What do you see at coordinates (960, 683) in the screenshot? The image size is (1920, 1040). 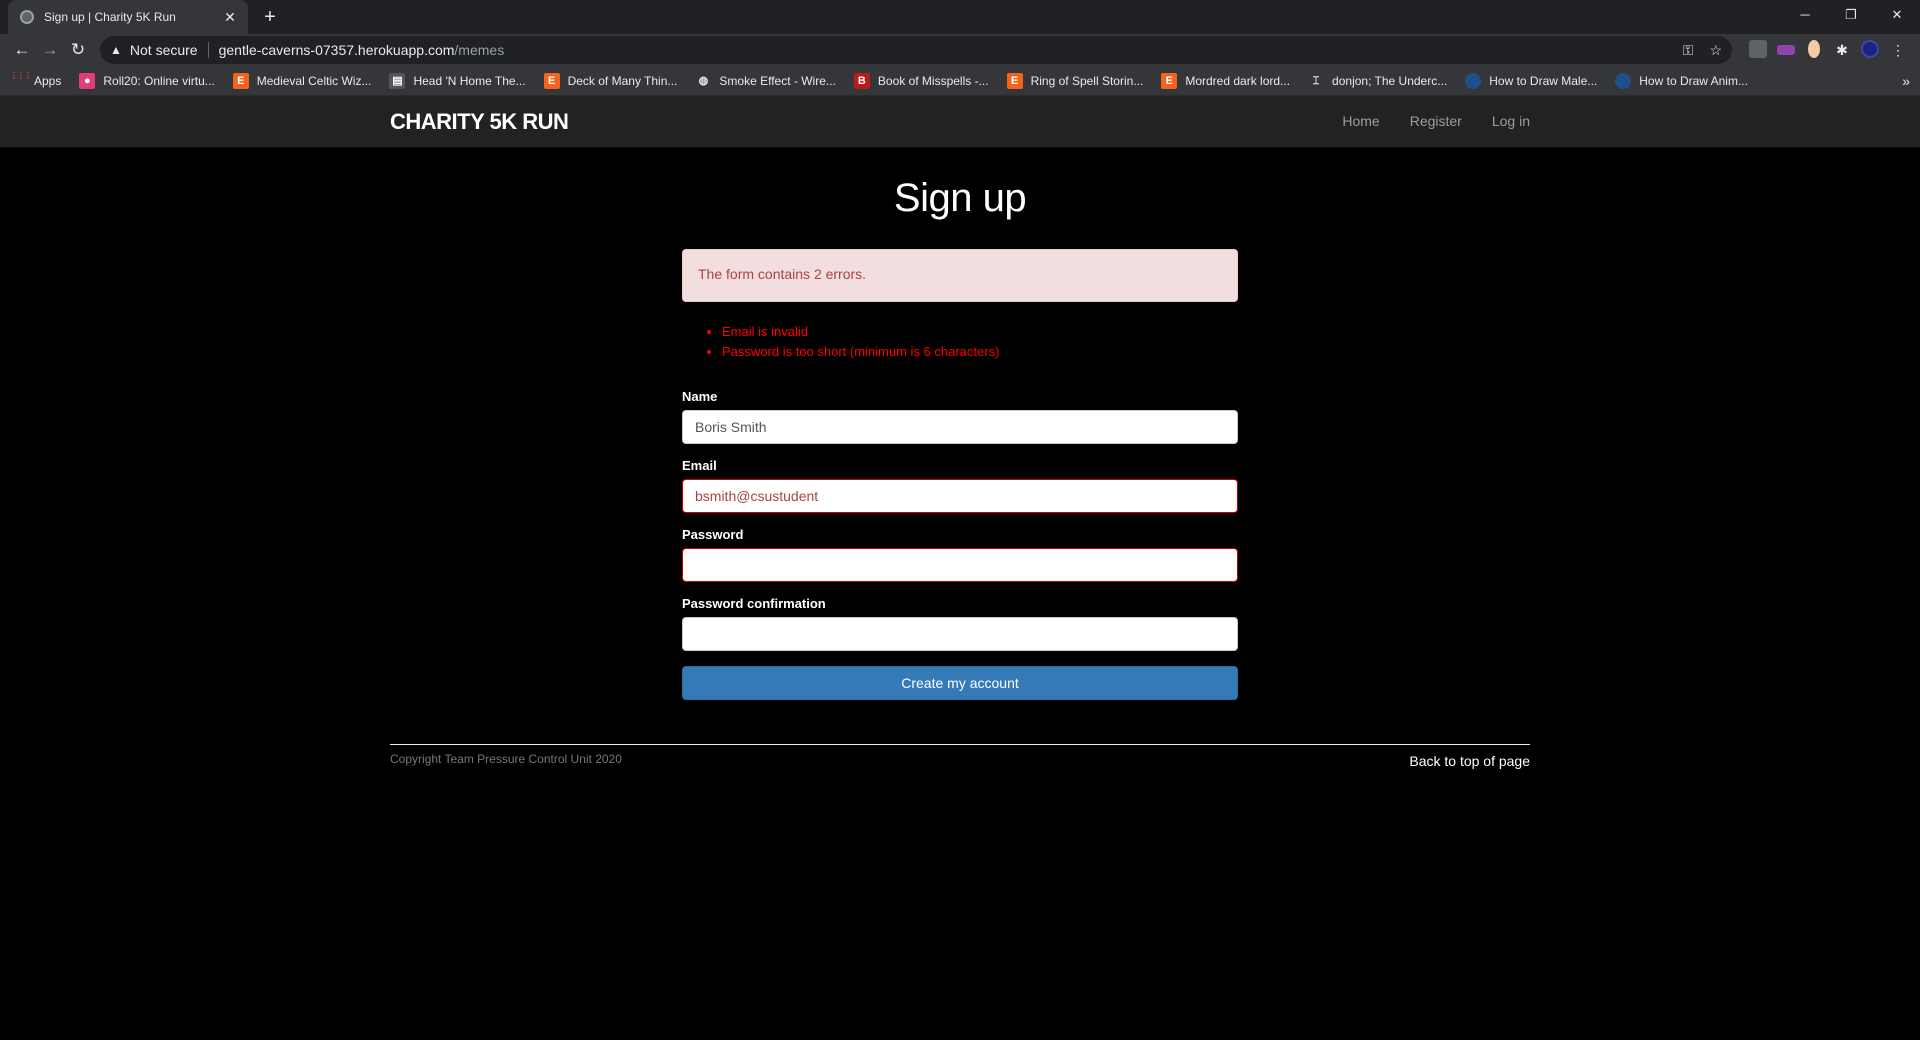 I see `create-account-button: Create my account` at bounding box center [960, 683].